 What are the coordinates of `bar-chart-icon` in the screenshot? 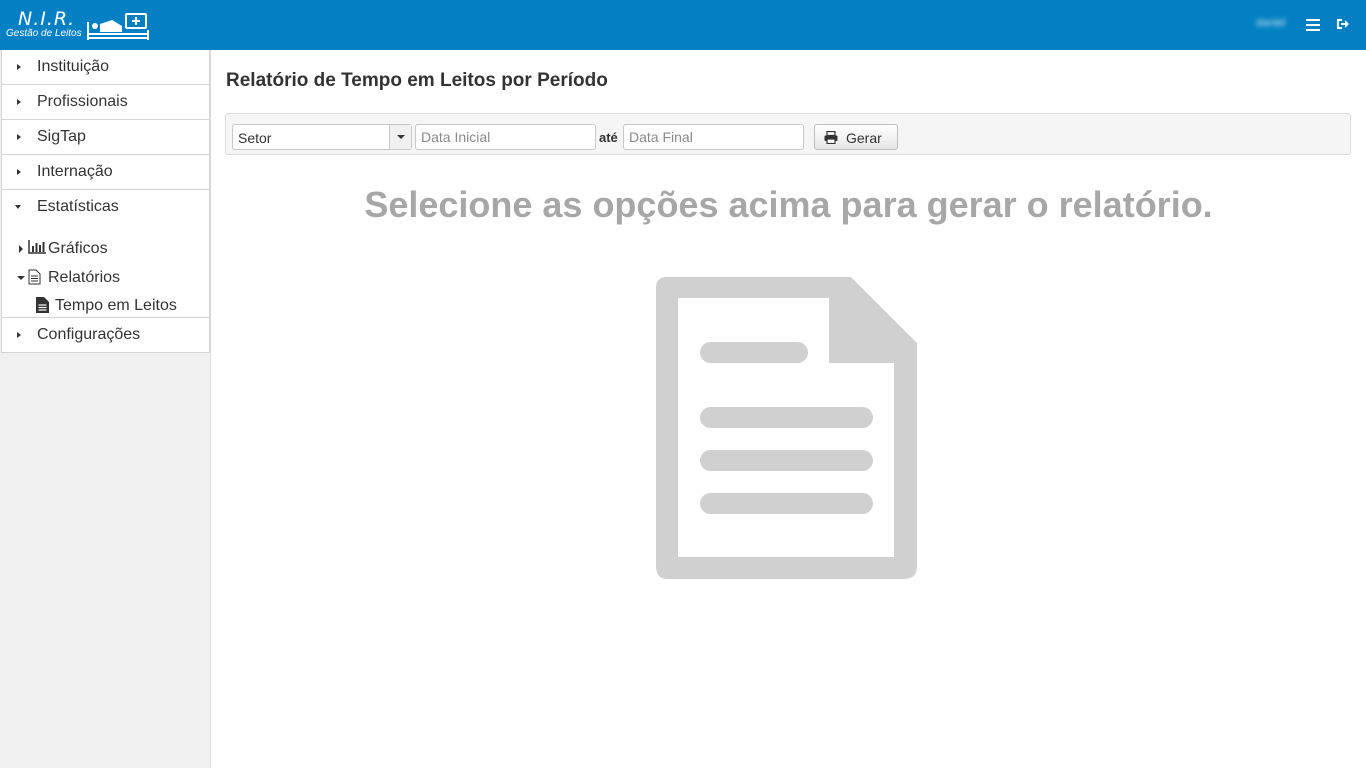 It's located at (37, 247).